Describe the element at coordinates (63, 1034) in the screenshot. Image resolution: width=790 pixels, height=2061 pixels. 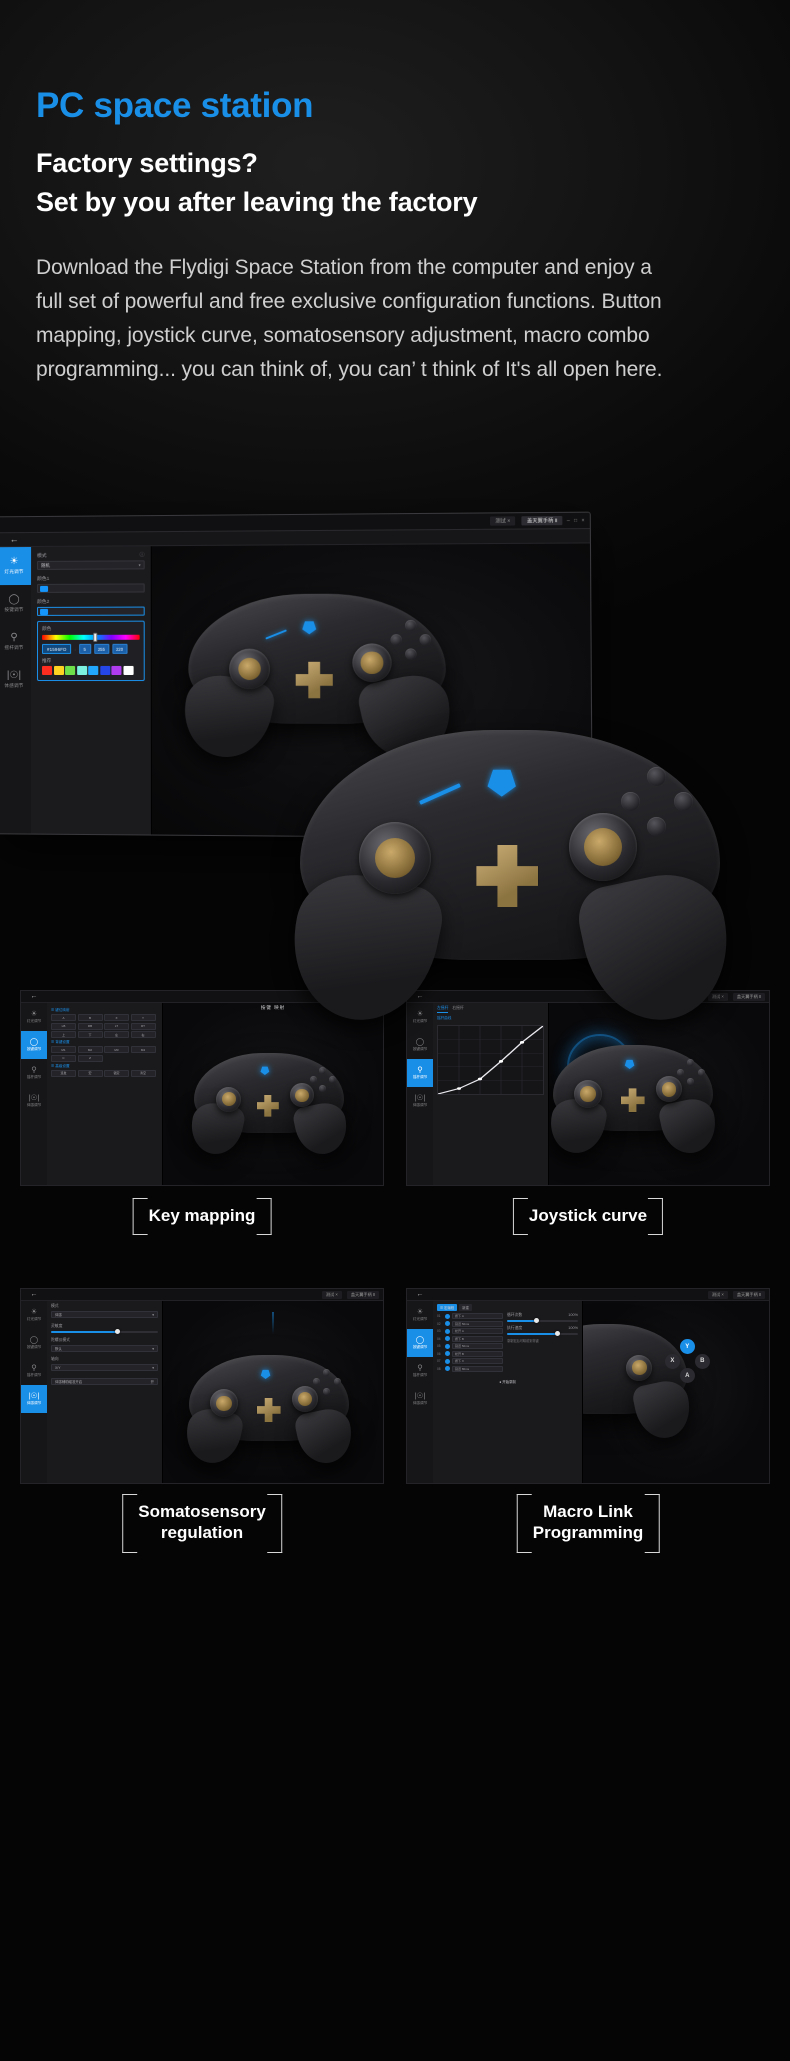
I see `key-chip: 上` at that location.